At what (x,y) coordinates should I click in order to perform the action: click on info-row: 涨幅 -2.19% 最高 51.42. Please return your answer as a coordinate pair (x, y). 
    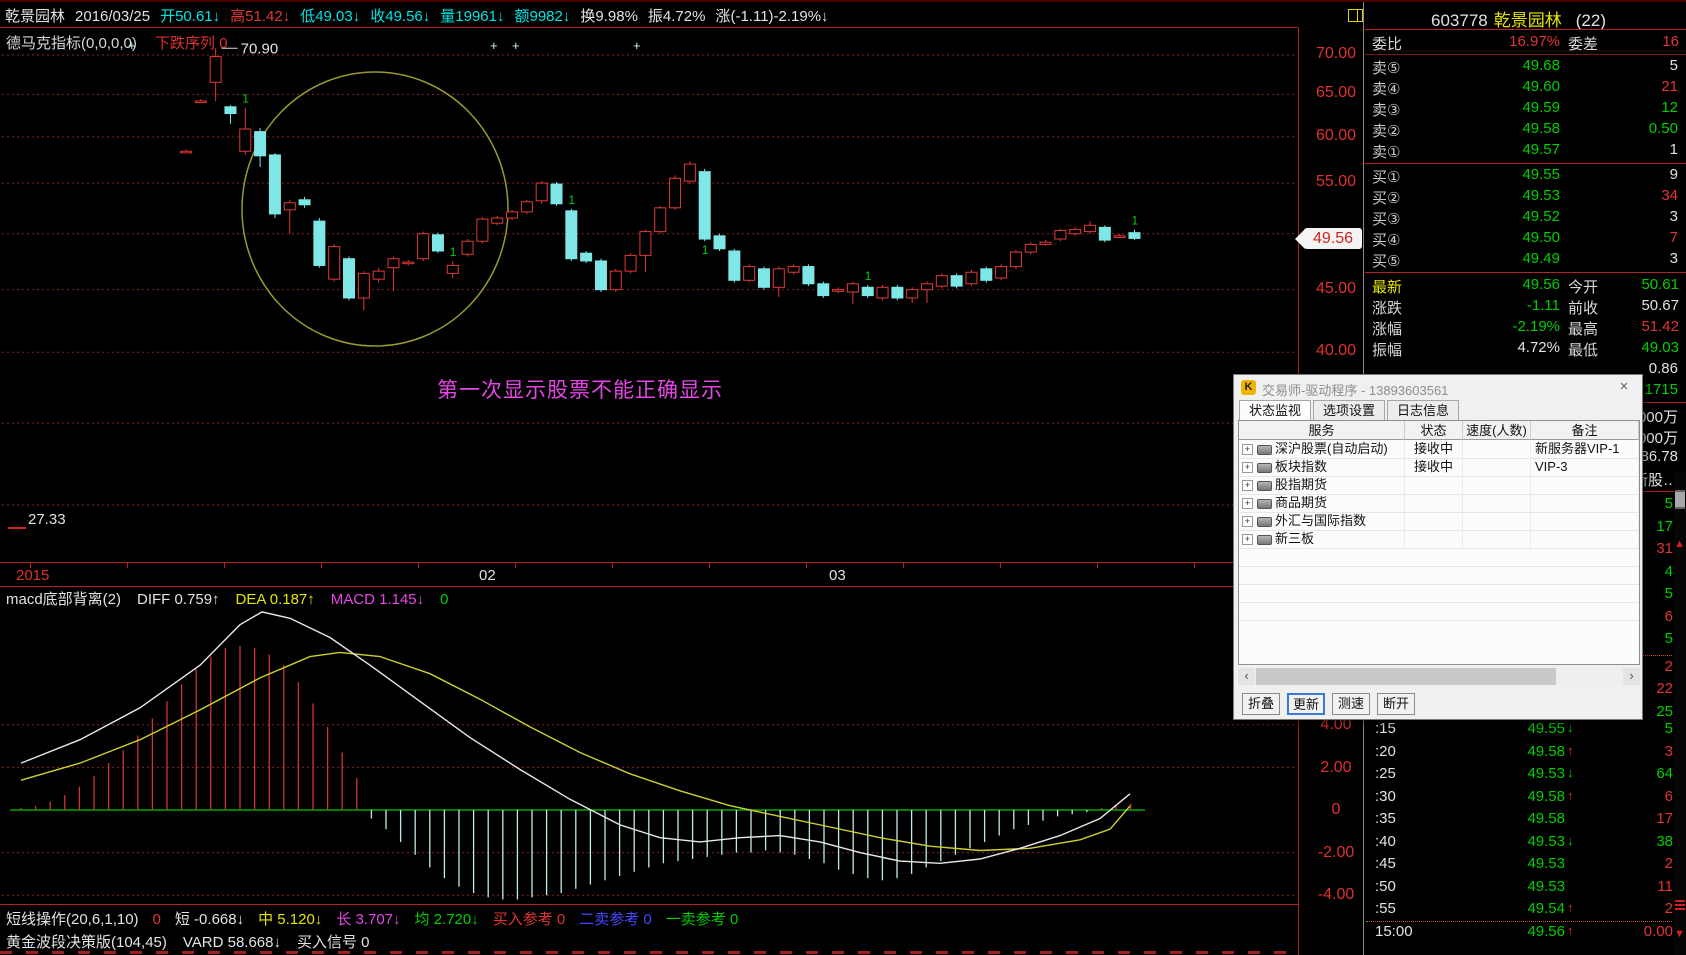
    Looking at the image, I should click on (1525, 328).